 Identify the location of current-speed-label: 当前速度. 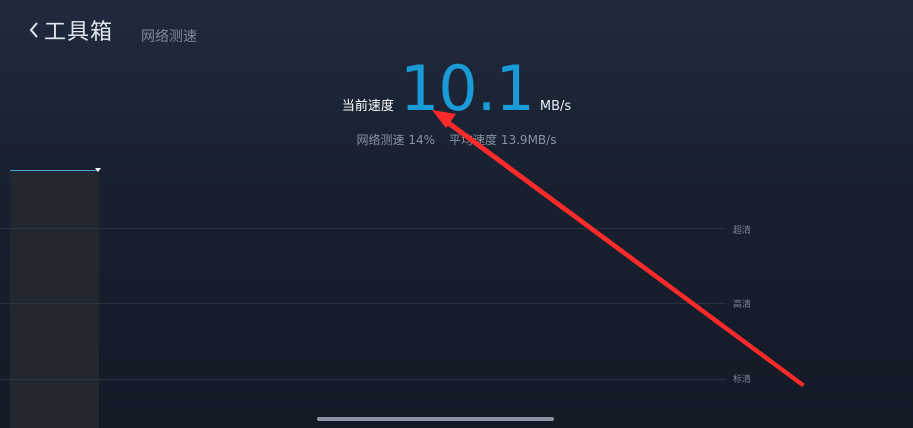
(367, 106).